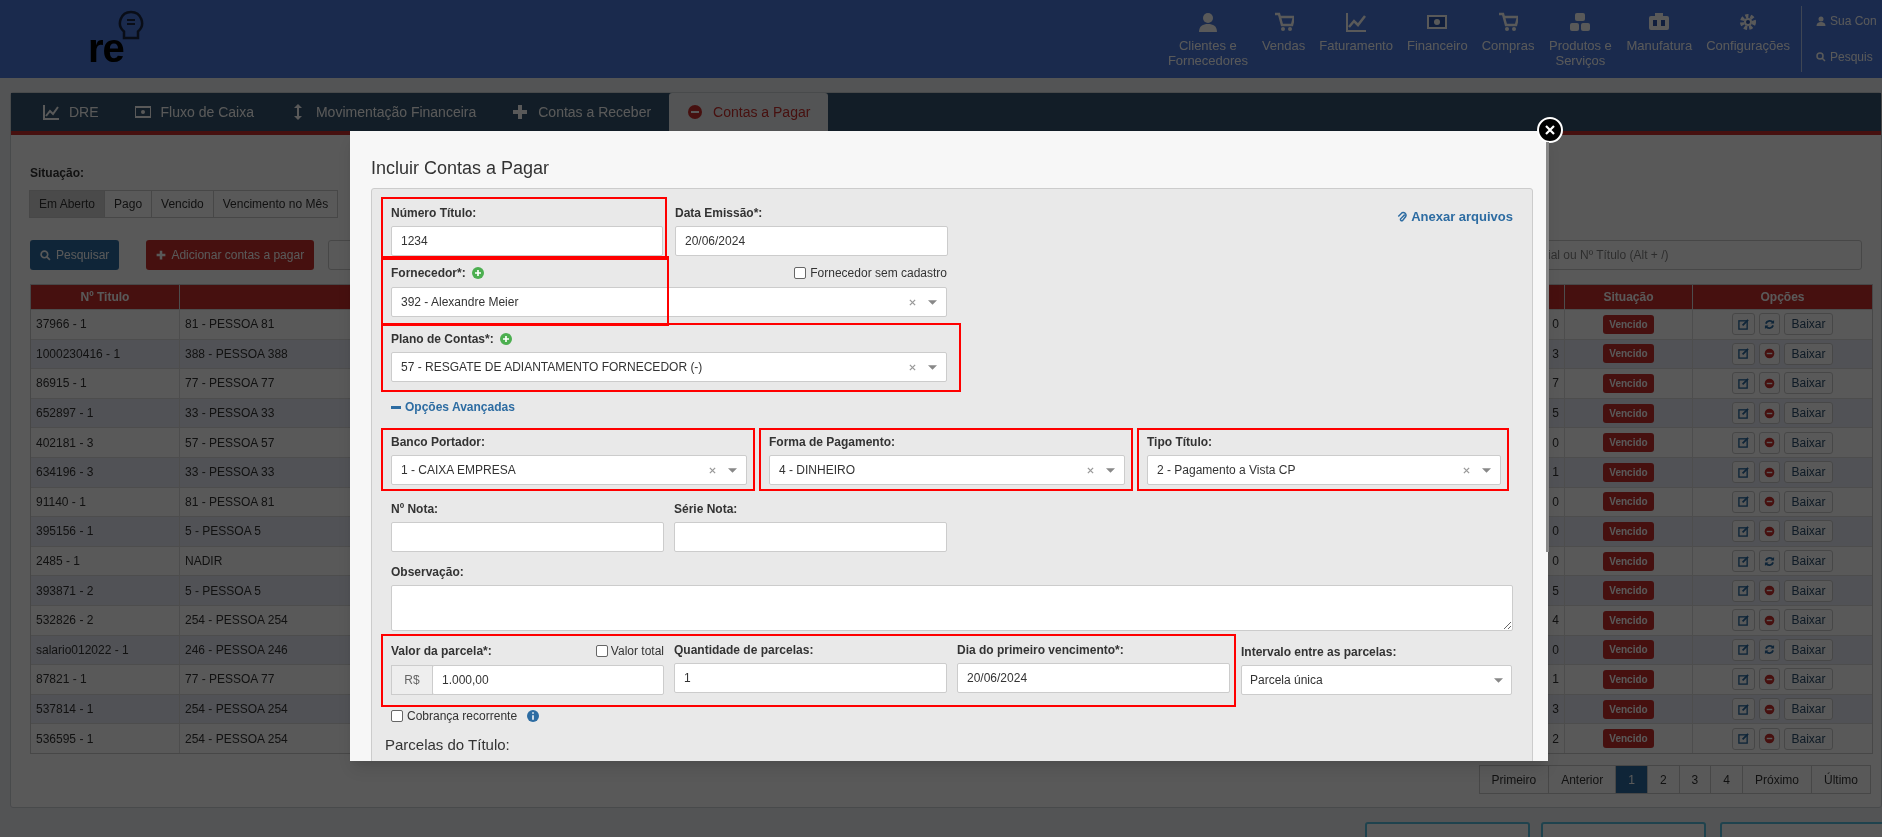  Describe the element at coordinates (527, 241) in the screenshot. I see `text-field: 1234` at that location.